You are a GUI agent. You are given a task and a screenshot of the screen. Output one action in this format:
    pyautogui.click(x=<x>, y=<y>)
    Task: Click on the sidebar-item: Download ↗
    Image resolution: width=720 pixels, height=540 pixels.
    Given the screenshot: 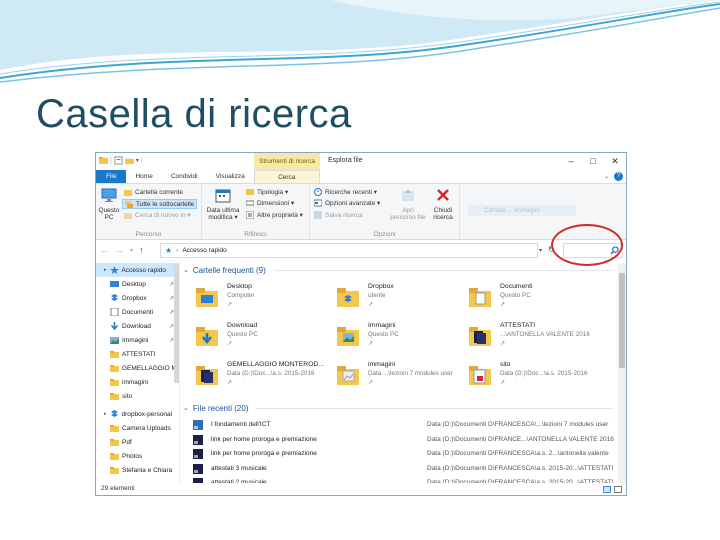 What is the action you would take?
    pyautogui.click(x=137, y=326)
    